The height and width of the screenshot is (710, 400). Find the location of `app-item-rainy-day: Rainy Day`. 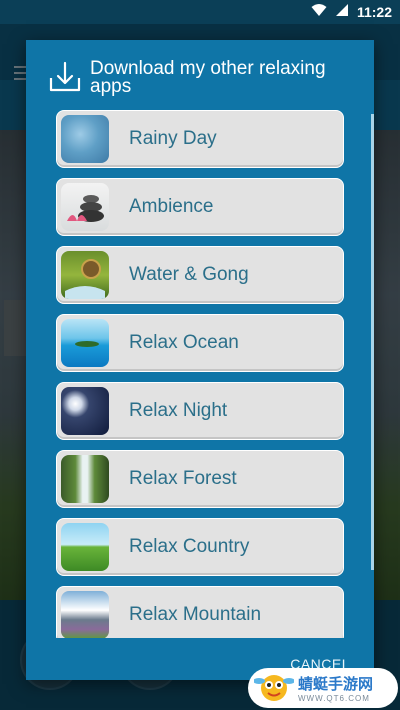

app-item-rainy-day: Rainy Day is located at coordinates (200, 139).